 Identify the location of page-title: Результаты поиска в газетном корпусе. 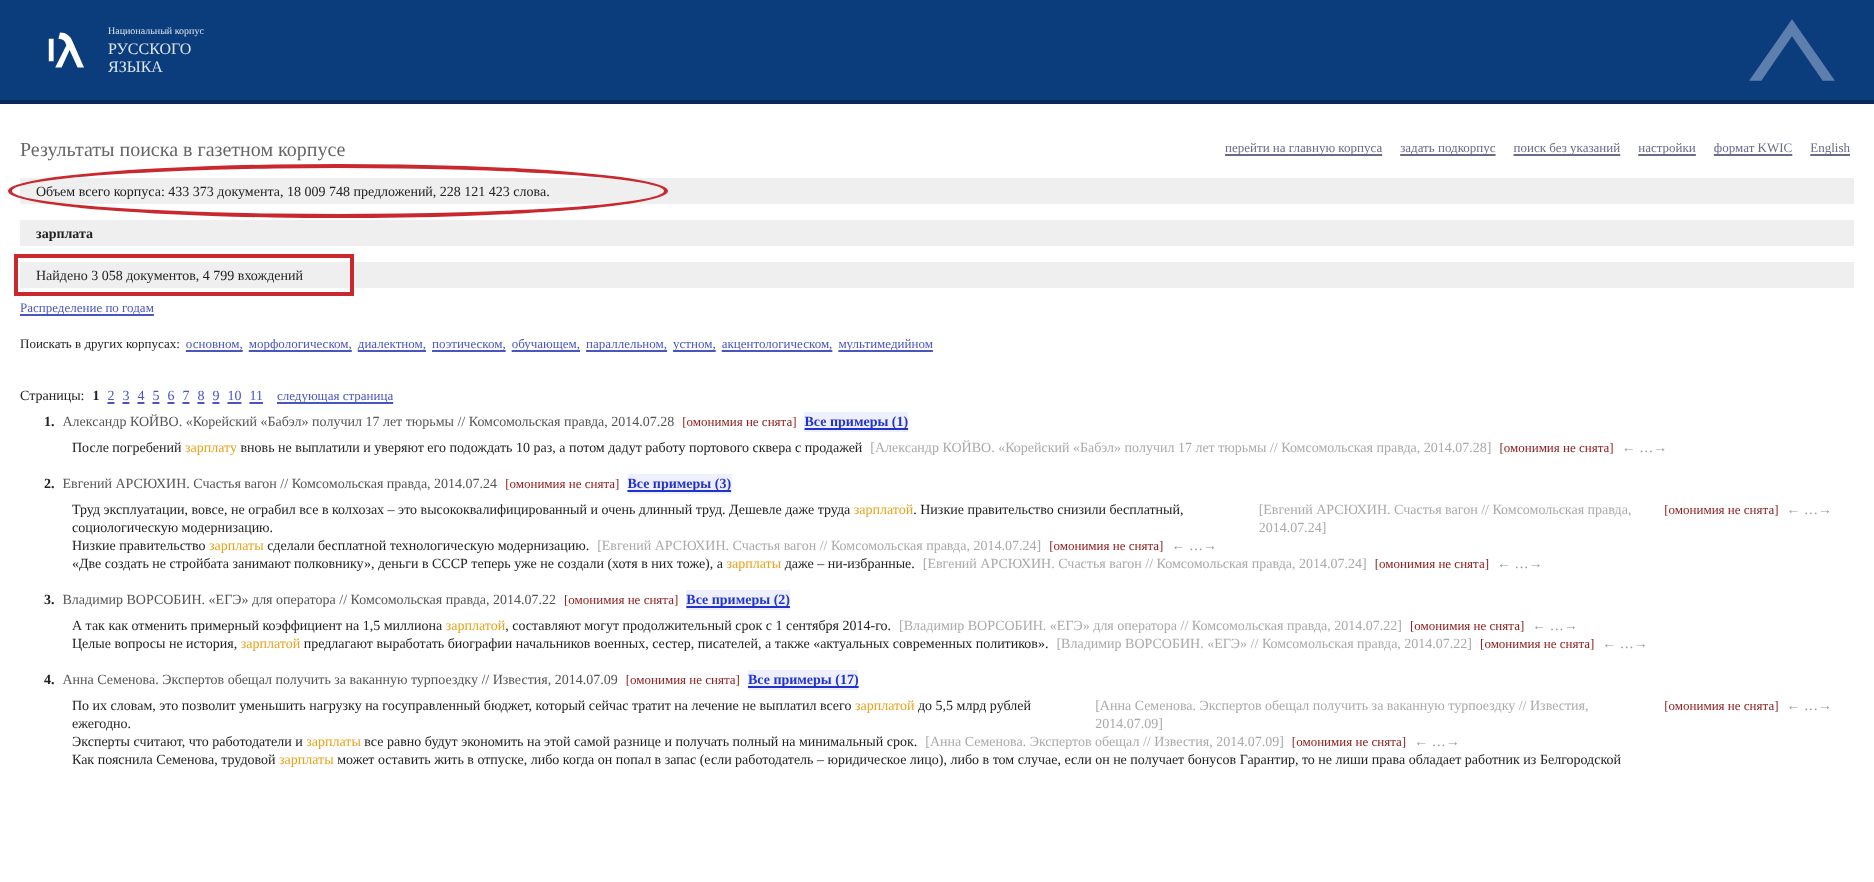
(183, 151).